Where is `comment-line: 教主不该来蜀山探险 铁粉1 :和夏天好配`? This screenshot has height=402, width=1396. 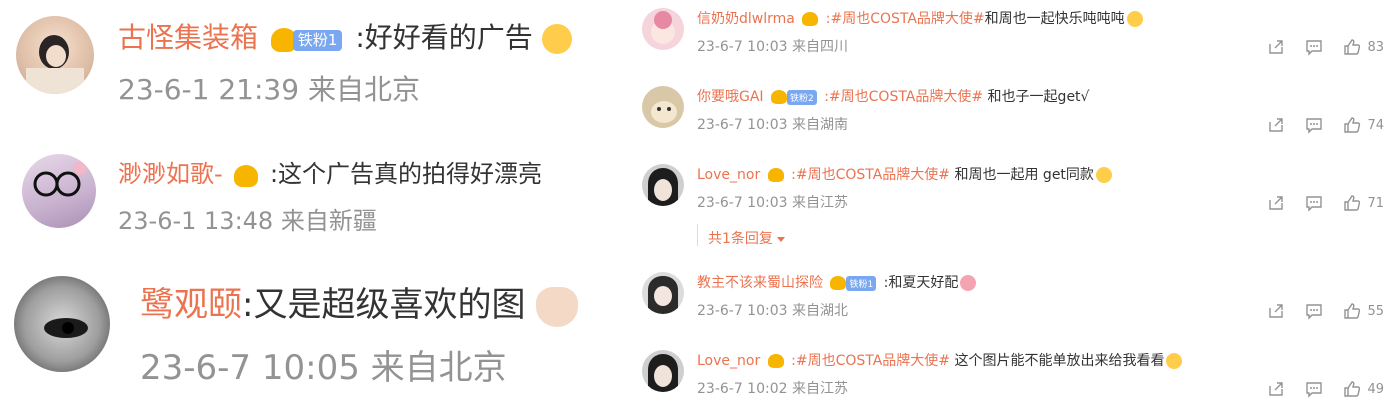
comment-line: 教主不该来蜀山探险 铁粉1 :和夏天好配 is located at coordinates (837, 282).